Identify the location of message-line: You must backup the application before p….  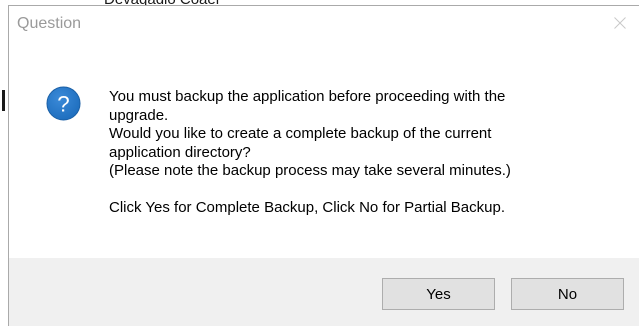
(307, 96).